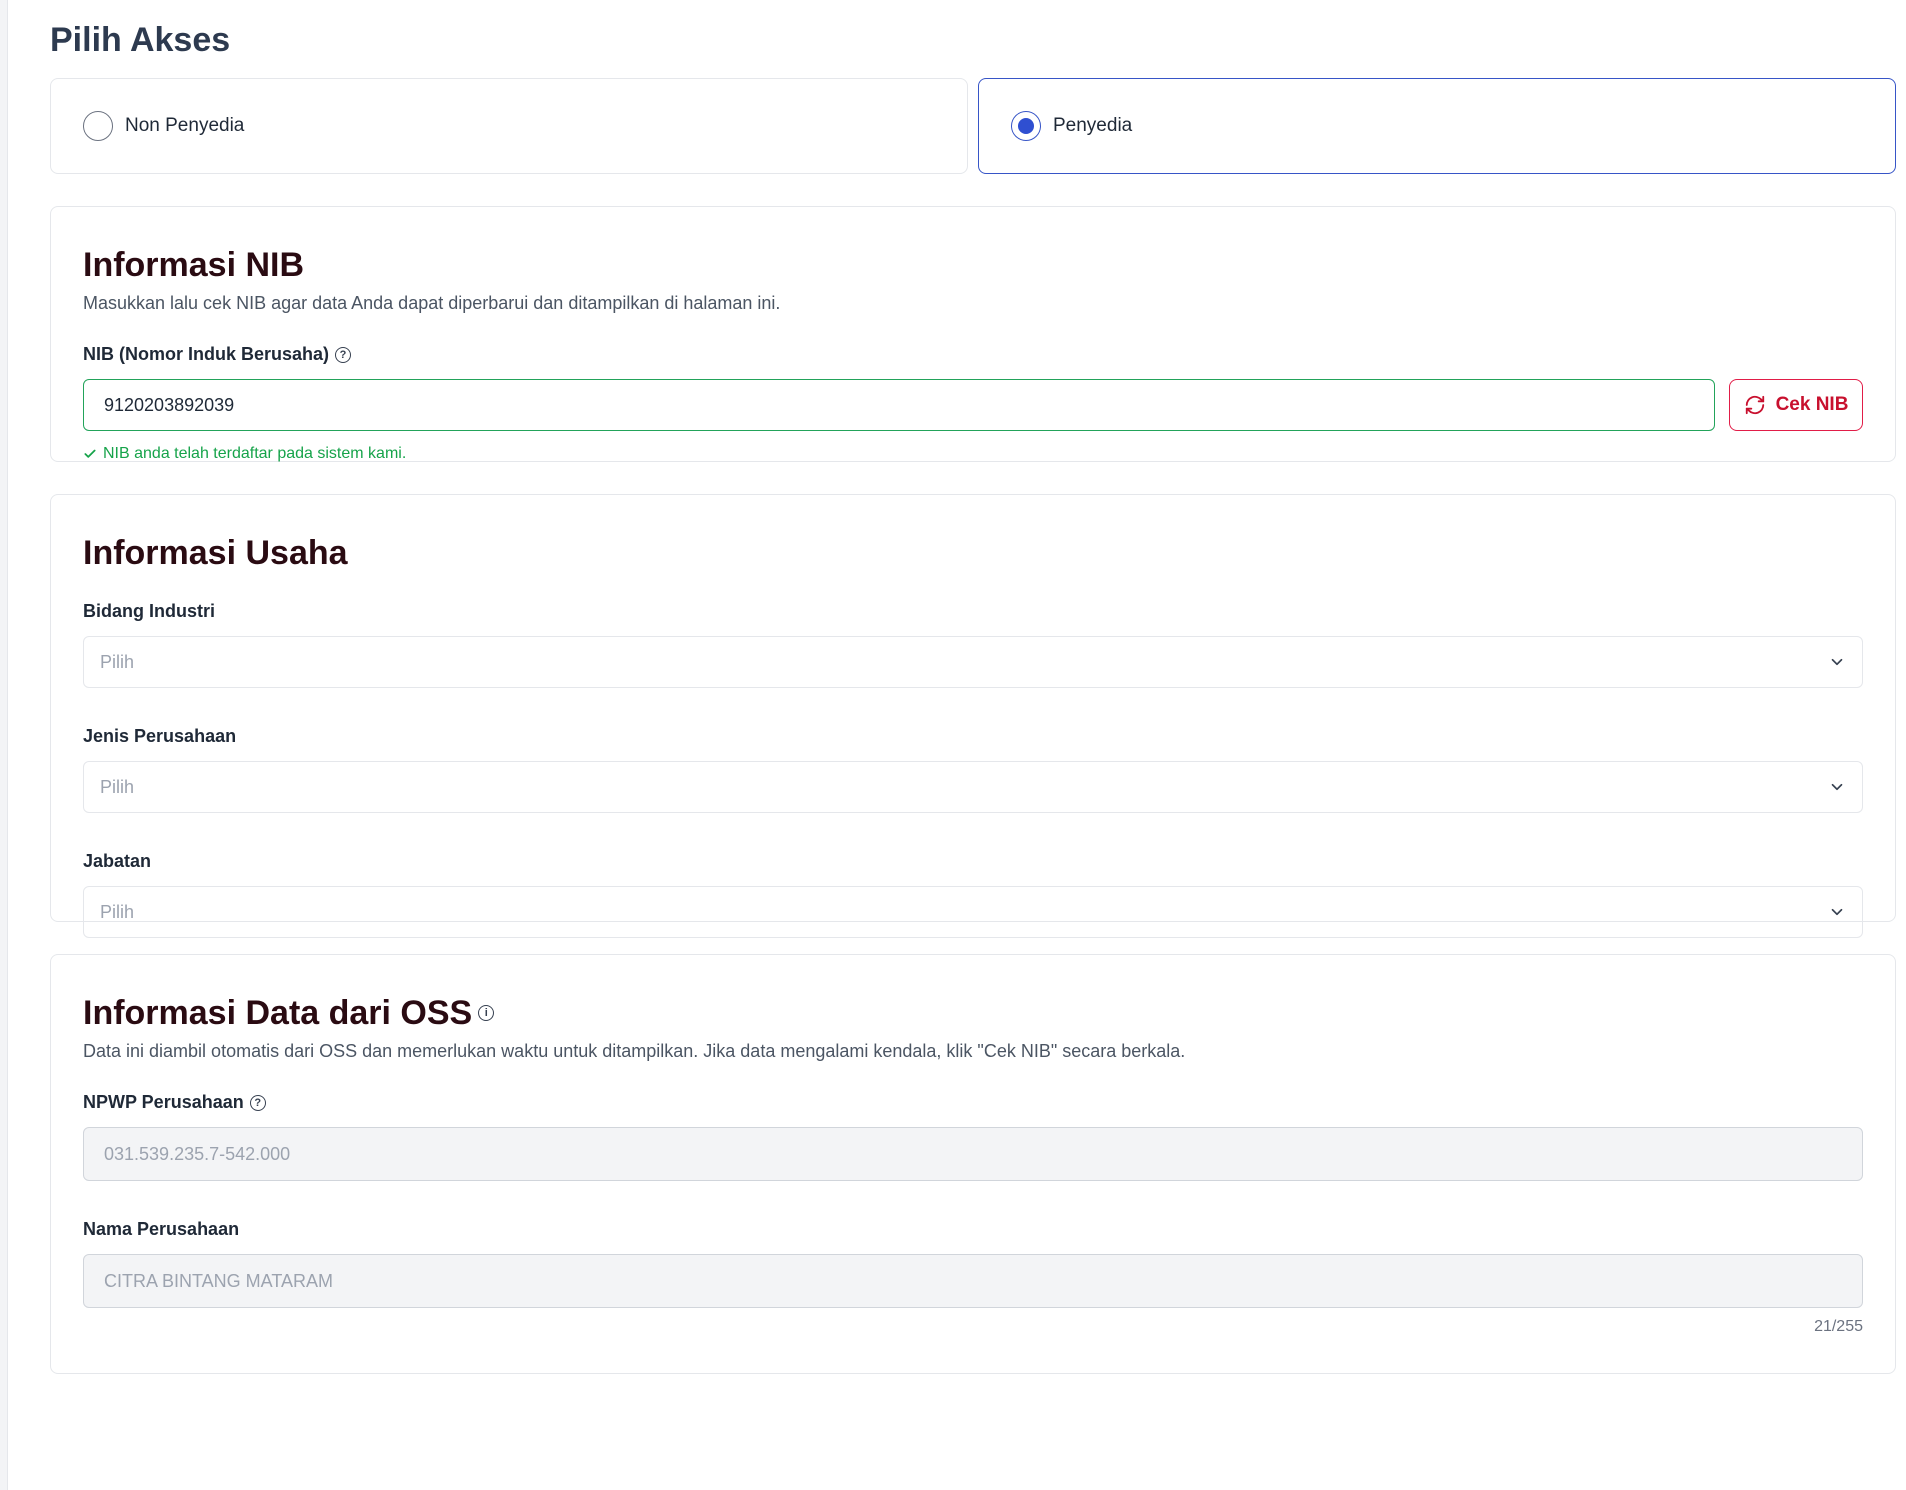 Image resolution: width=1906 pixels, height=1490 pixels. Describe the element at coordinates (509, 126) in the screenshot. I see `access-option-non-penyedia: Non Penyedia` at that location.